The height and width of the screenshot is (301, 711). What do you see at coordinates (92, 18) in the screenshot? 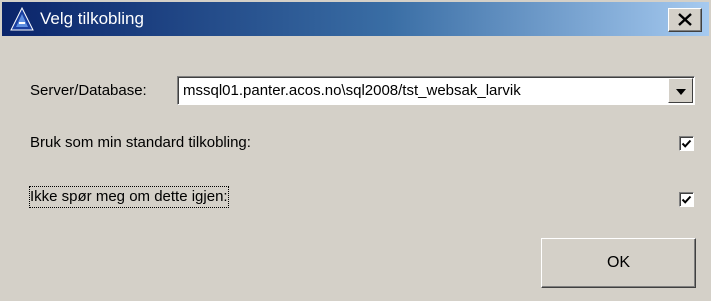
I see `window-title: Velg tilkobling` at bounding box center [92, 18].